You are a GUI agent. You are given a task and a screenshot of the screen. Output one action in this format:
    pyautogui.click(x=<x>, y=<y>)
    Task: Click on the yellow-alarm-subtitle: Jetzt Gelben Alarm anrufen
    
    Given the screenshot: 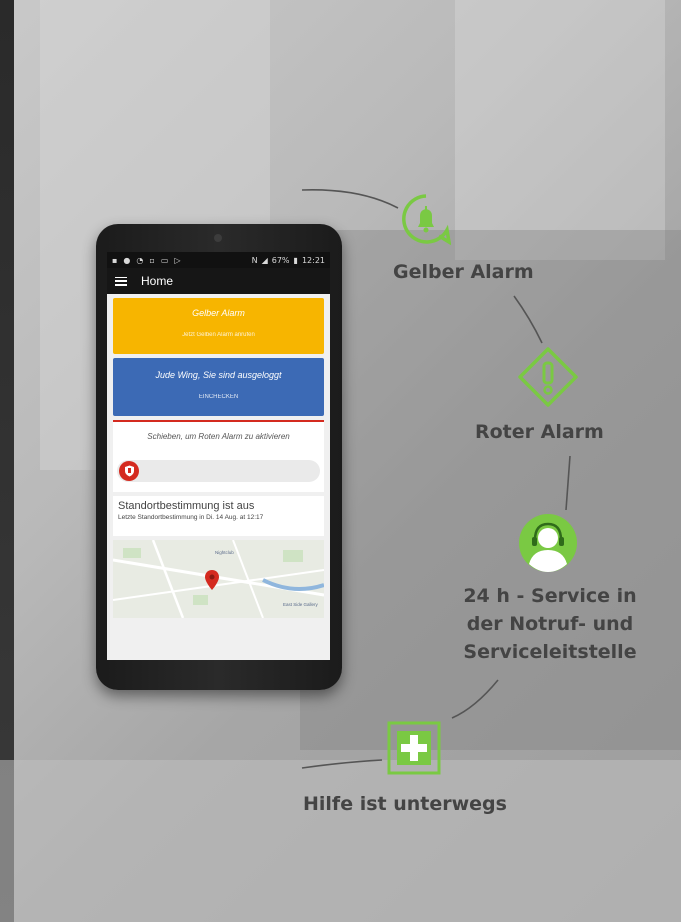 What is the action you would take?
    pyautogui.click(x=218, y=335)
    